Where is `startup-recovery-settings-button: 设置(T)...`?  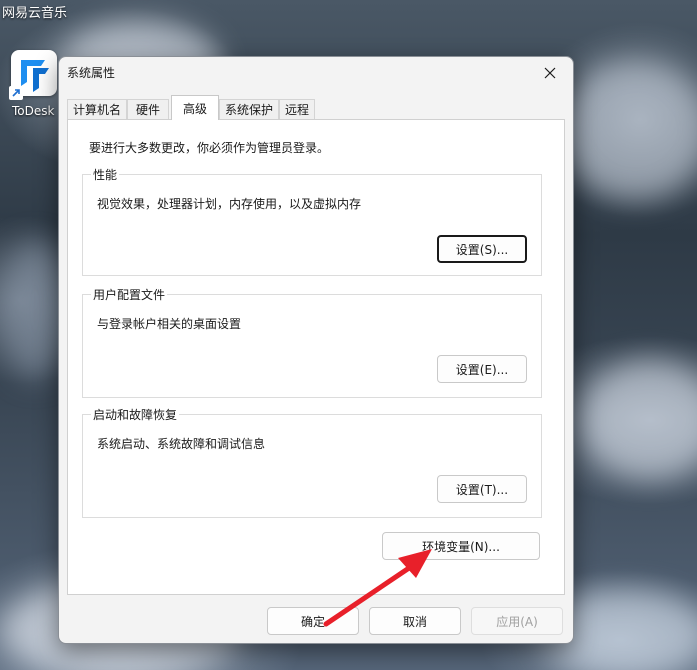 startup-recovery-settings-button: 设置(T)... is located at coordinates (482, 489).